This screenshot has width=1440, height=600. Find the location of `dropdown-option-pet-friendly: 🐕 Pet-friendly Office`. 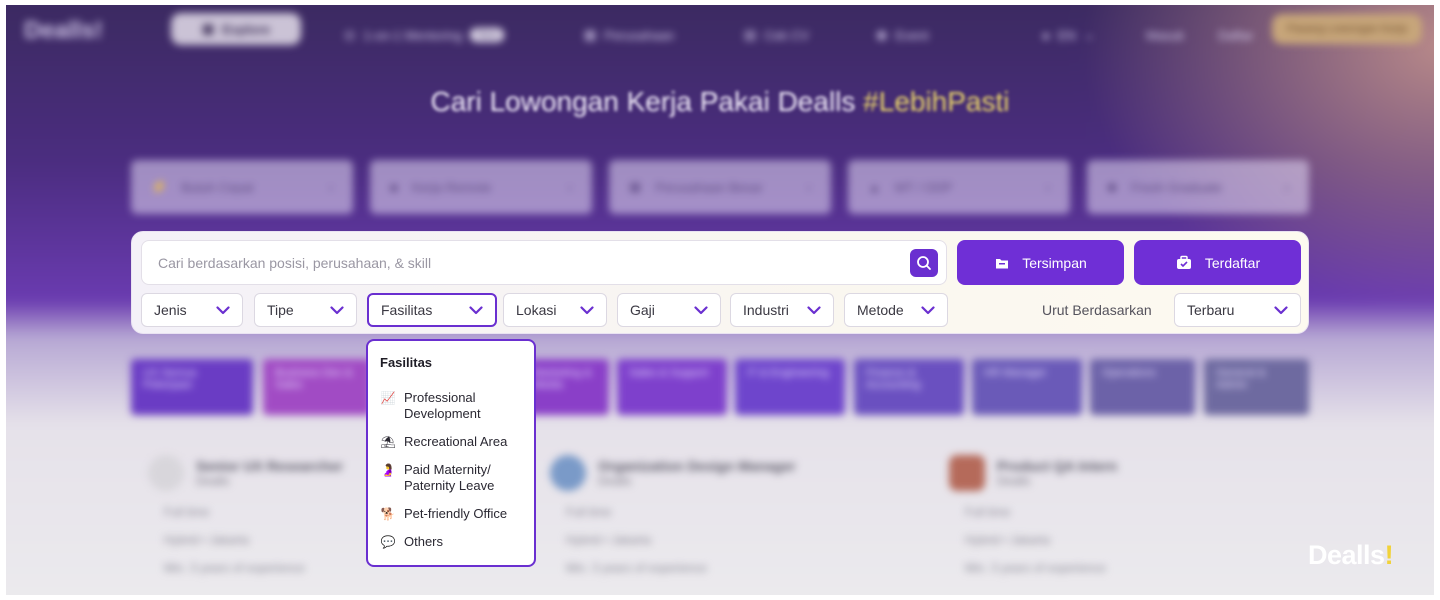

dropdown-option-pet-friendly: 🐕 Pet-friendly Office is located at coordinates (451, 514).